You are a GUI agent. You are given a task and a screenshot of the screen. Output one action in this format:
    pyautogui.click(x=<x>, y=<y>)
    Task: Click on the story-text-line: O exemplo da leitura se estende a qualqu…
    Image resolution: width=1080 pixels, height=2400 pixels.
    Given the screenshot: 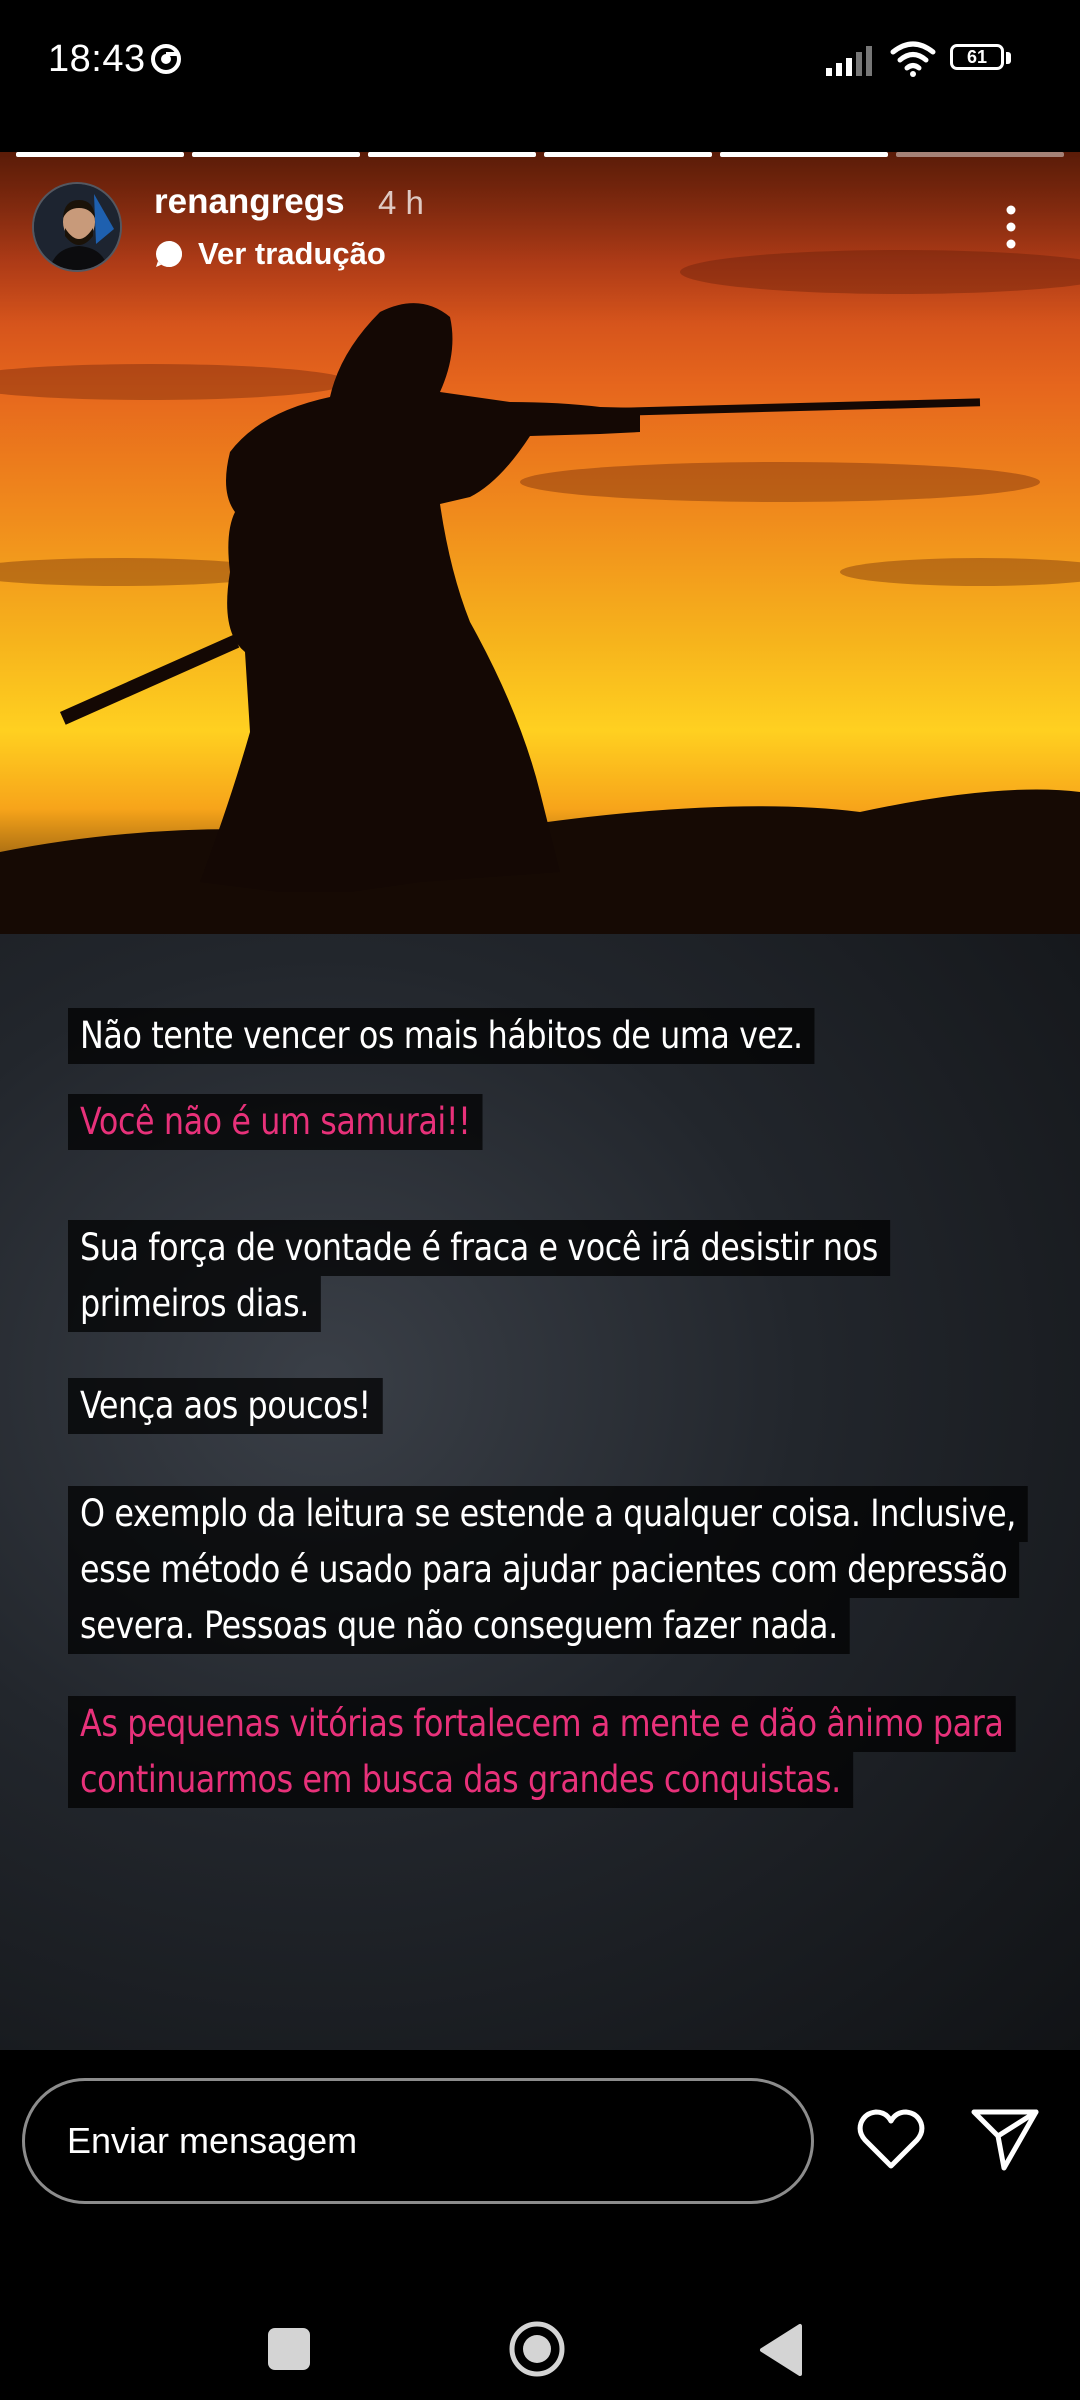 What is the action you would take?
    pyautogui.click(x=548, y=1514)
    